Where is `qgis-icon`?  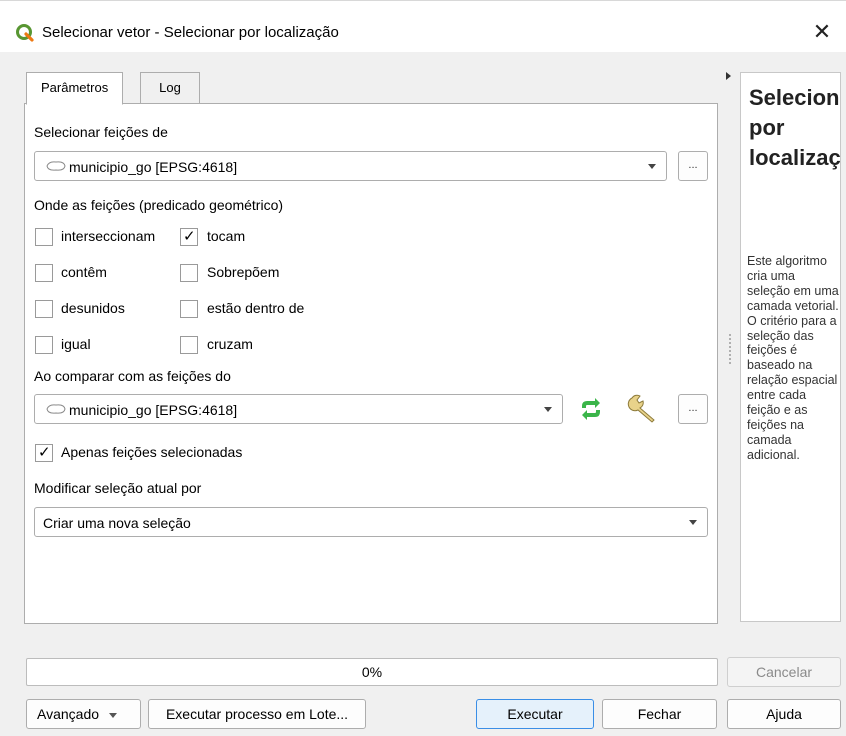
qgis-icon is located at coordinates (25, 33).